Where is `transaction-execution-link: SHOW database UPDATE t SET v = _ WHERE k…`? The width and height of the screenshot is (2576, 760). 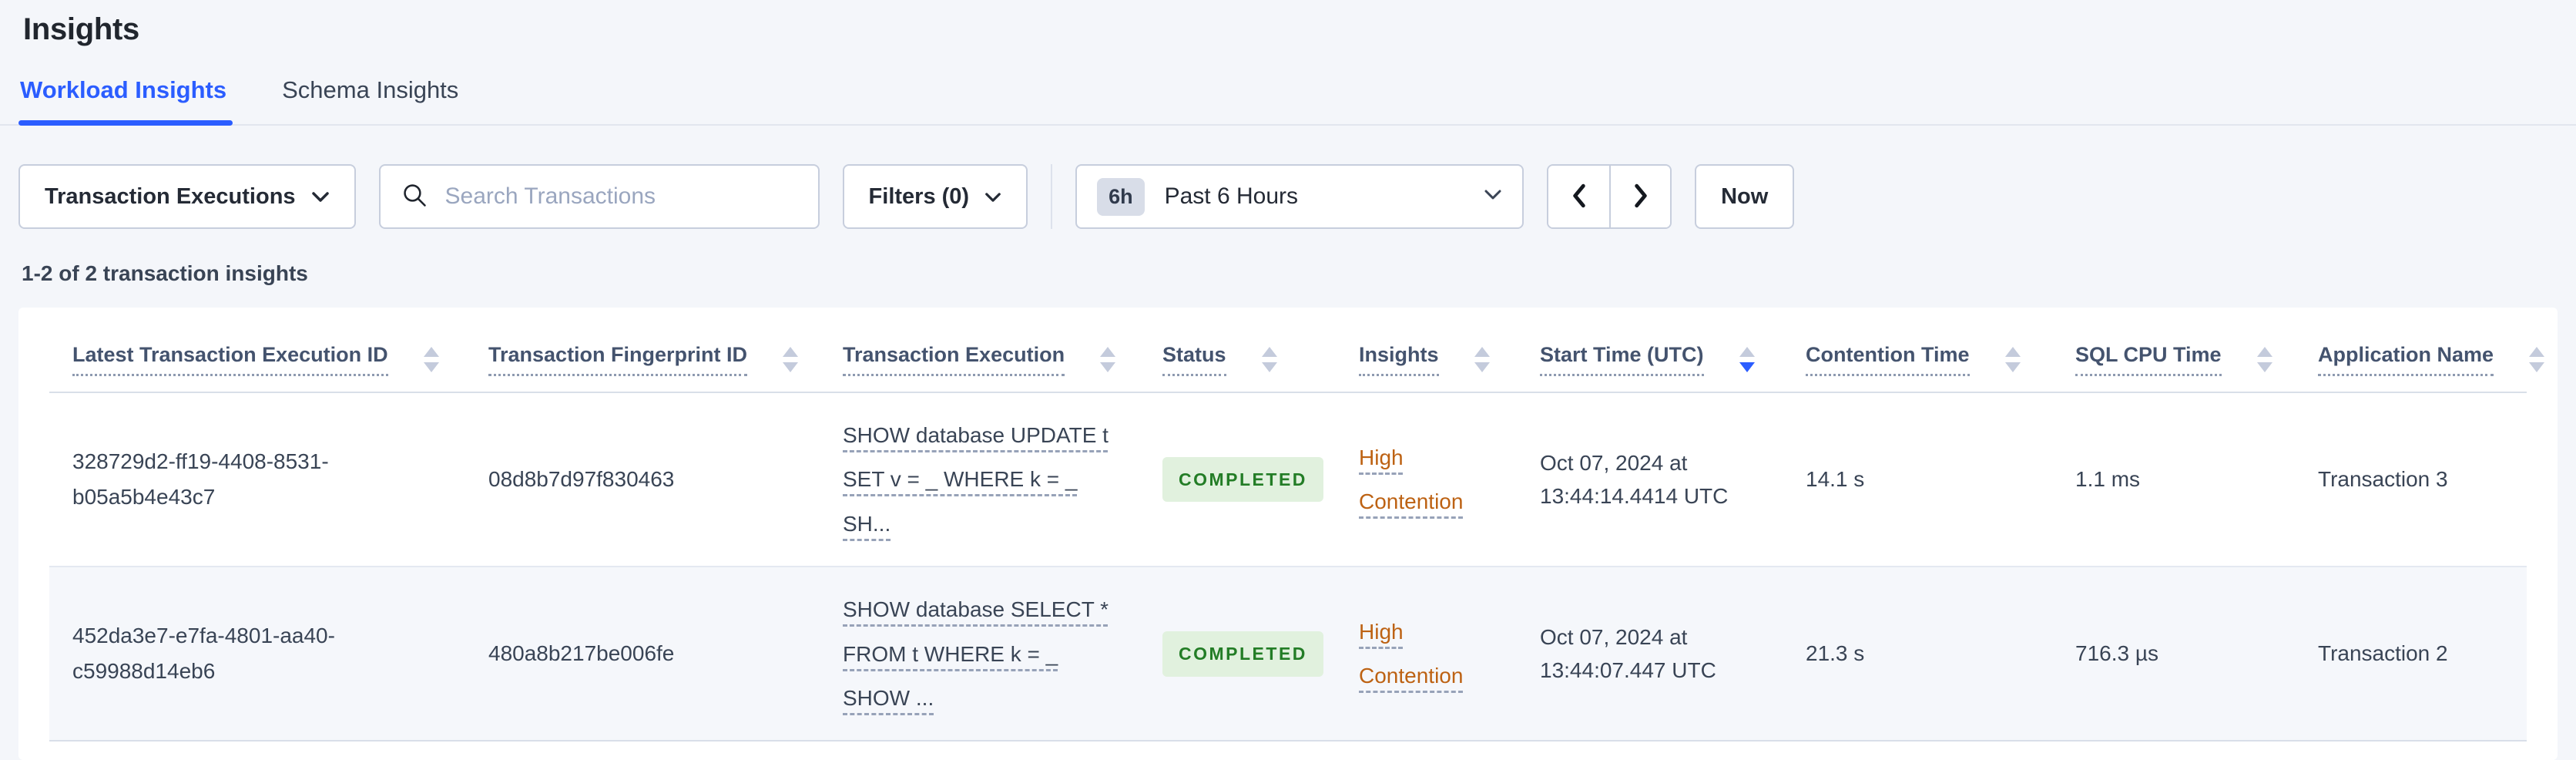
transaction-execution-link: SHOW database UPDATE t SET v = _ WHERE k… is located at coordinates (976, 479).